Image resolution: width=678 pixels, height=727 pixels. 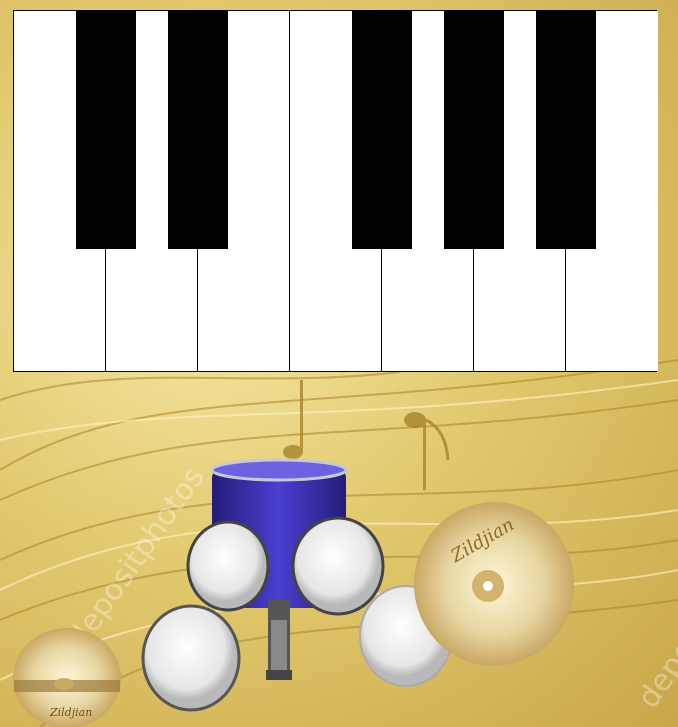 What do you see at coordinates (382, 130) in the screenshot?
I see `black-key-f-sharp` at bounding box center [382, 130].